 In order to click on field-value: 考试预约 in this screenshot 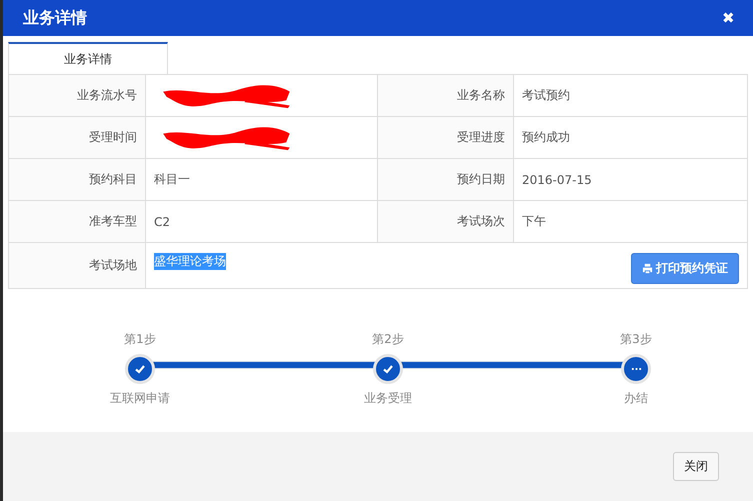, I will do `click(546, 95)`.